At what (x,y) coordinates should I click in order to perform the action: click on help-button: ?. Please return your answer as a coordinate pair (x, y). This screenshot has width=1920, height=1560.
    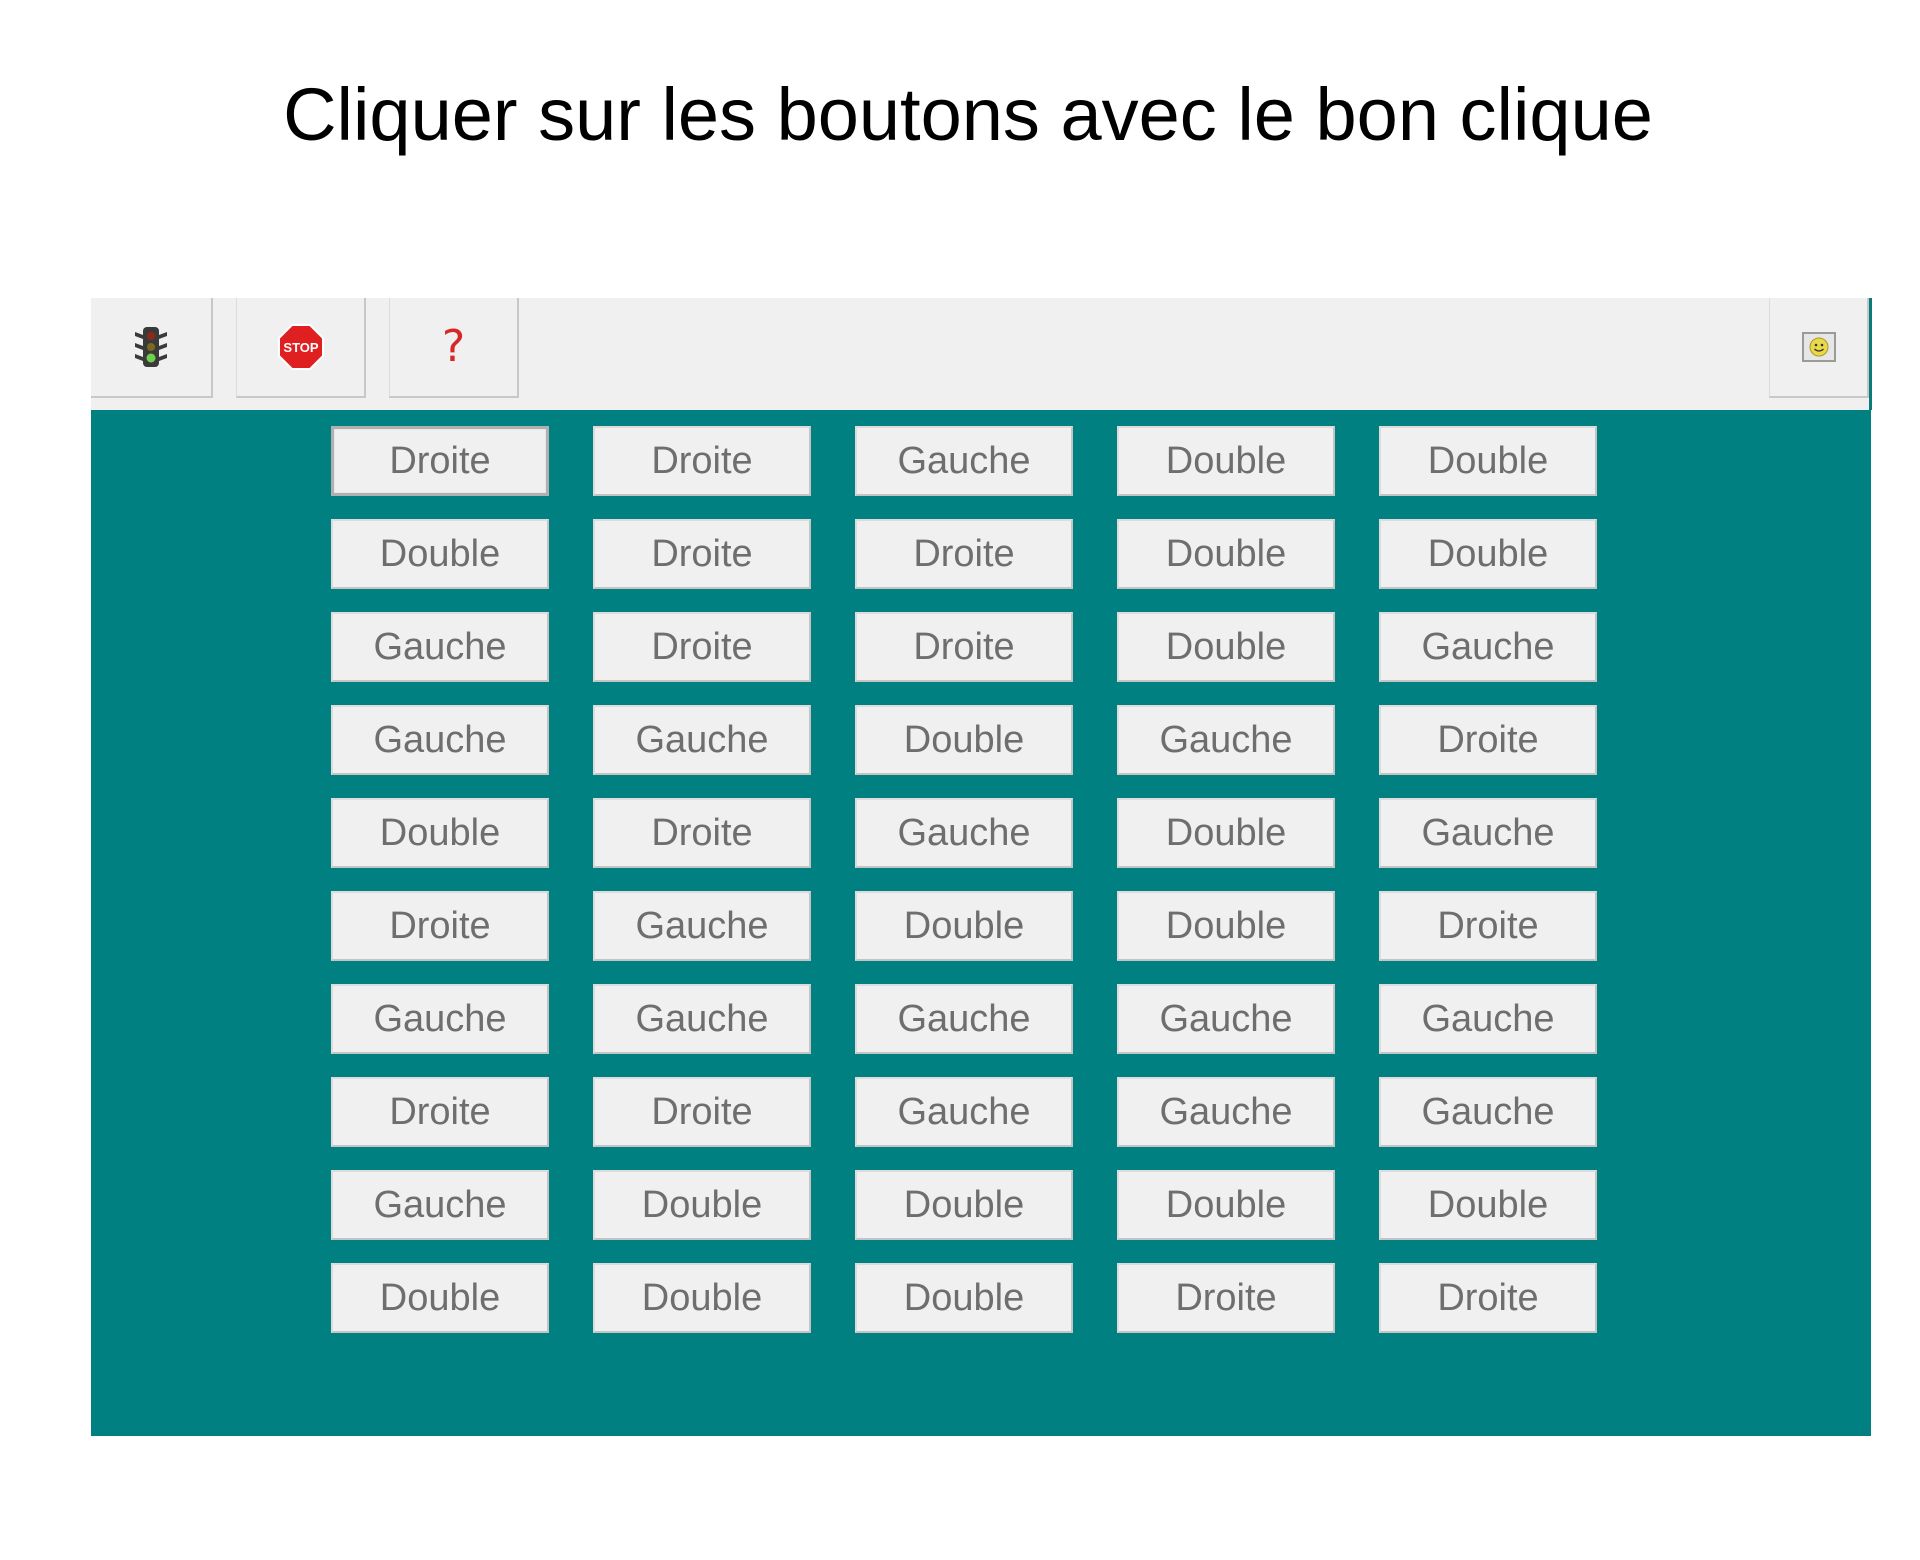
    Looking at the image, I should click on (454, 348).